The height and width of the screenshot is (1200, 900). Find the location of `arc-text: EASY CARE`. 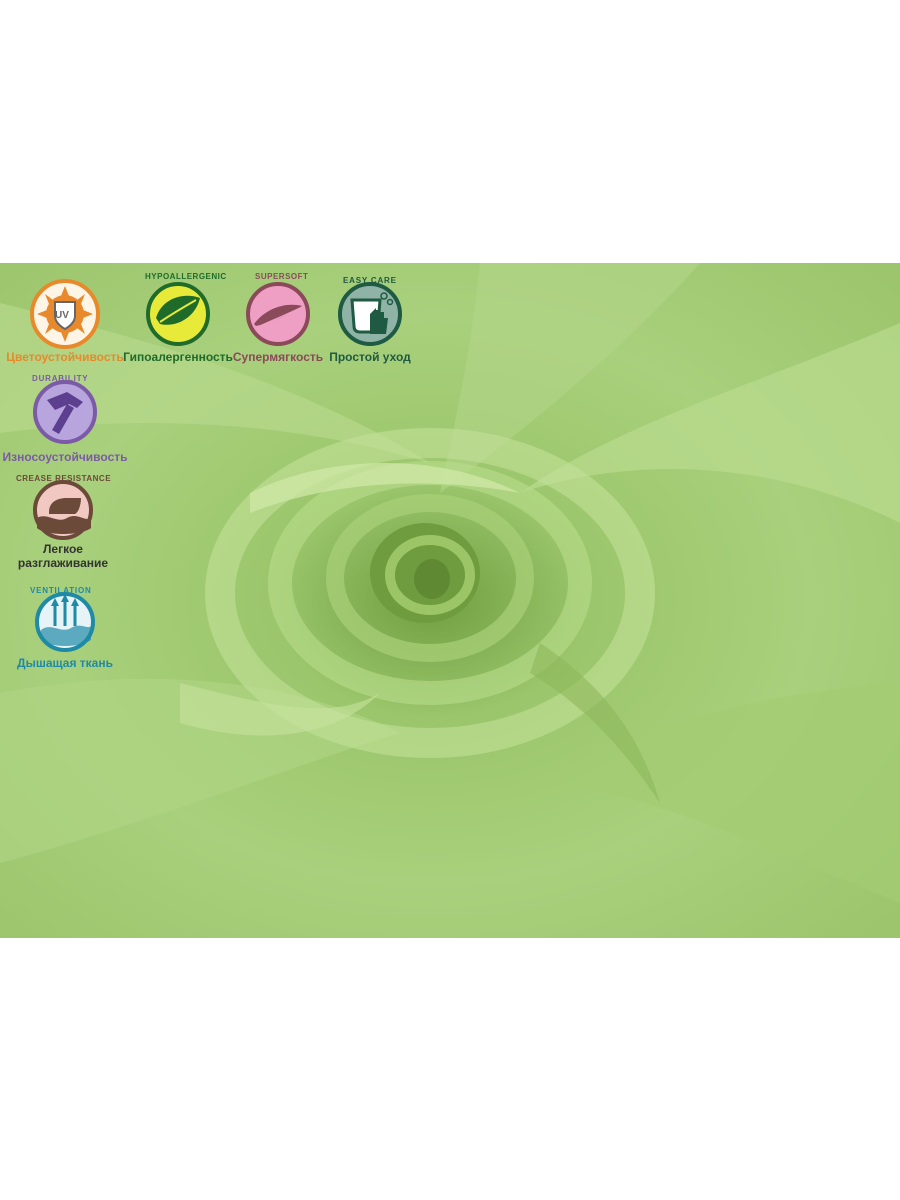

arc-text: EASY CARE is located at coordinates (370, 280).